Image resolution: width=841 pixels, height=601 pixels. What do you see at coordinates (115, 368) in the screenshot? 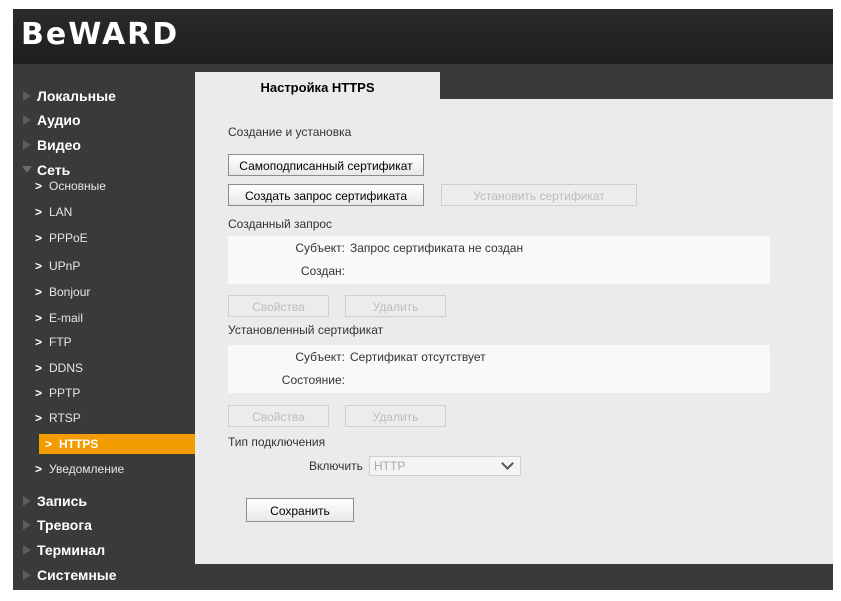
I see `sidebar-subitem-ddns: > DDNS` at bounding box center [115, 368].